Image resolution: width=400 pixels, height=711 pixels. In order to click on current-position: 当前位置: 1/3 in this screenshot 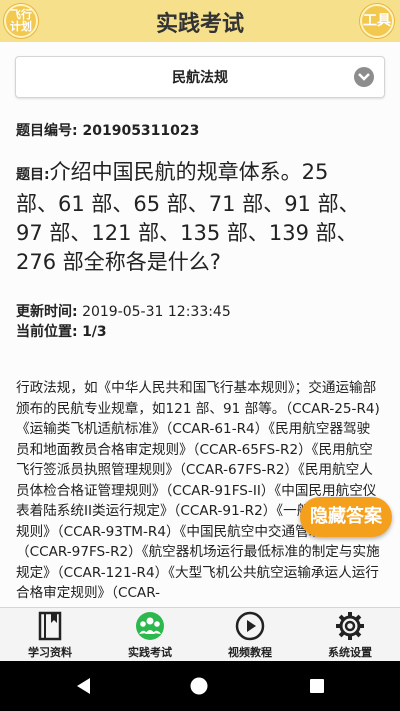, I will do `click(61, 331)`.